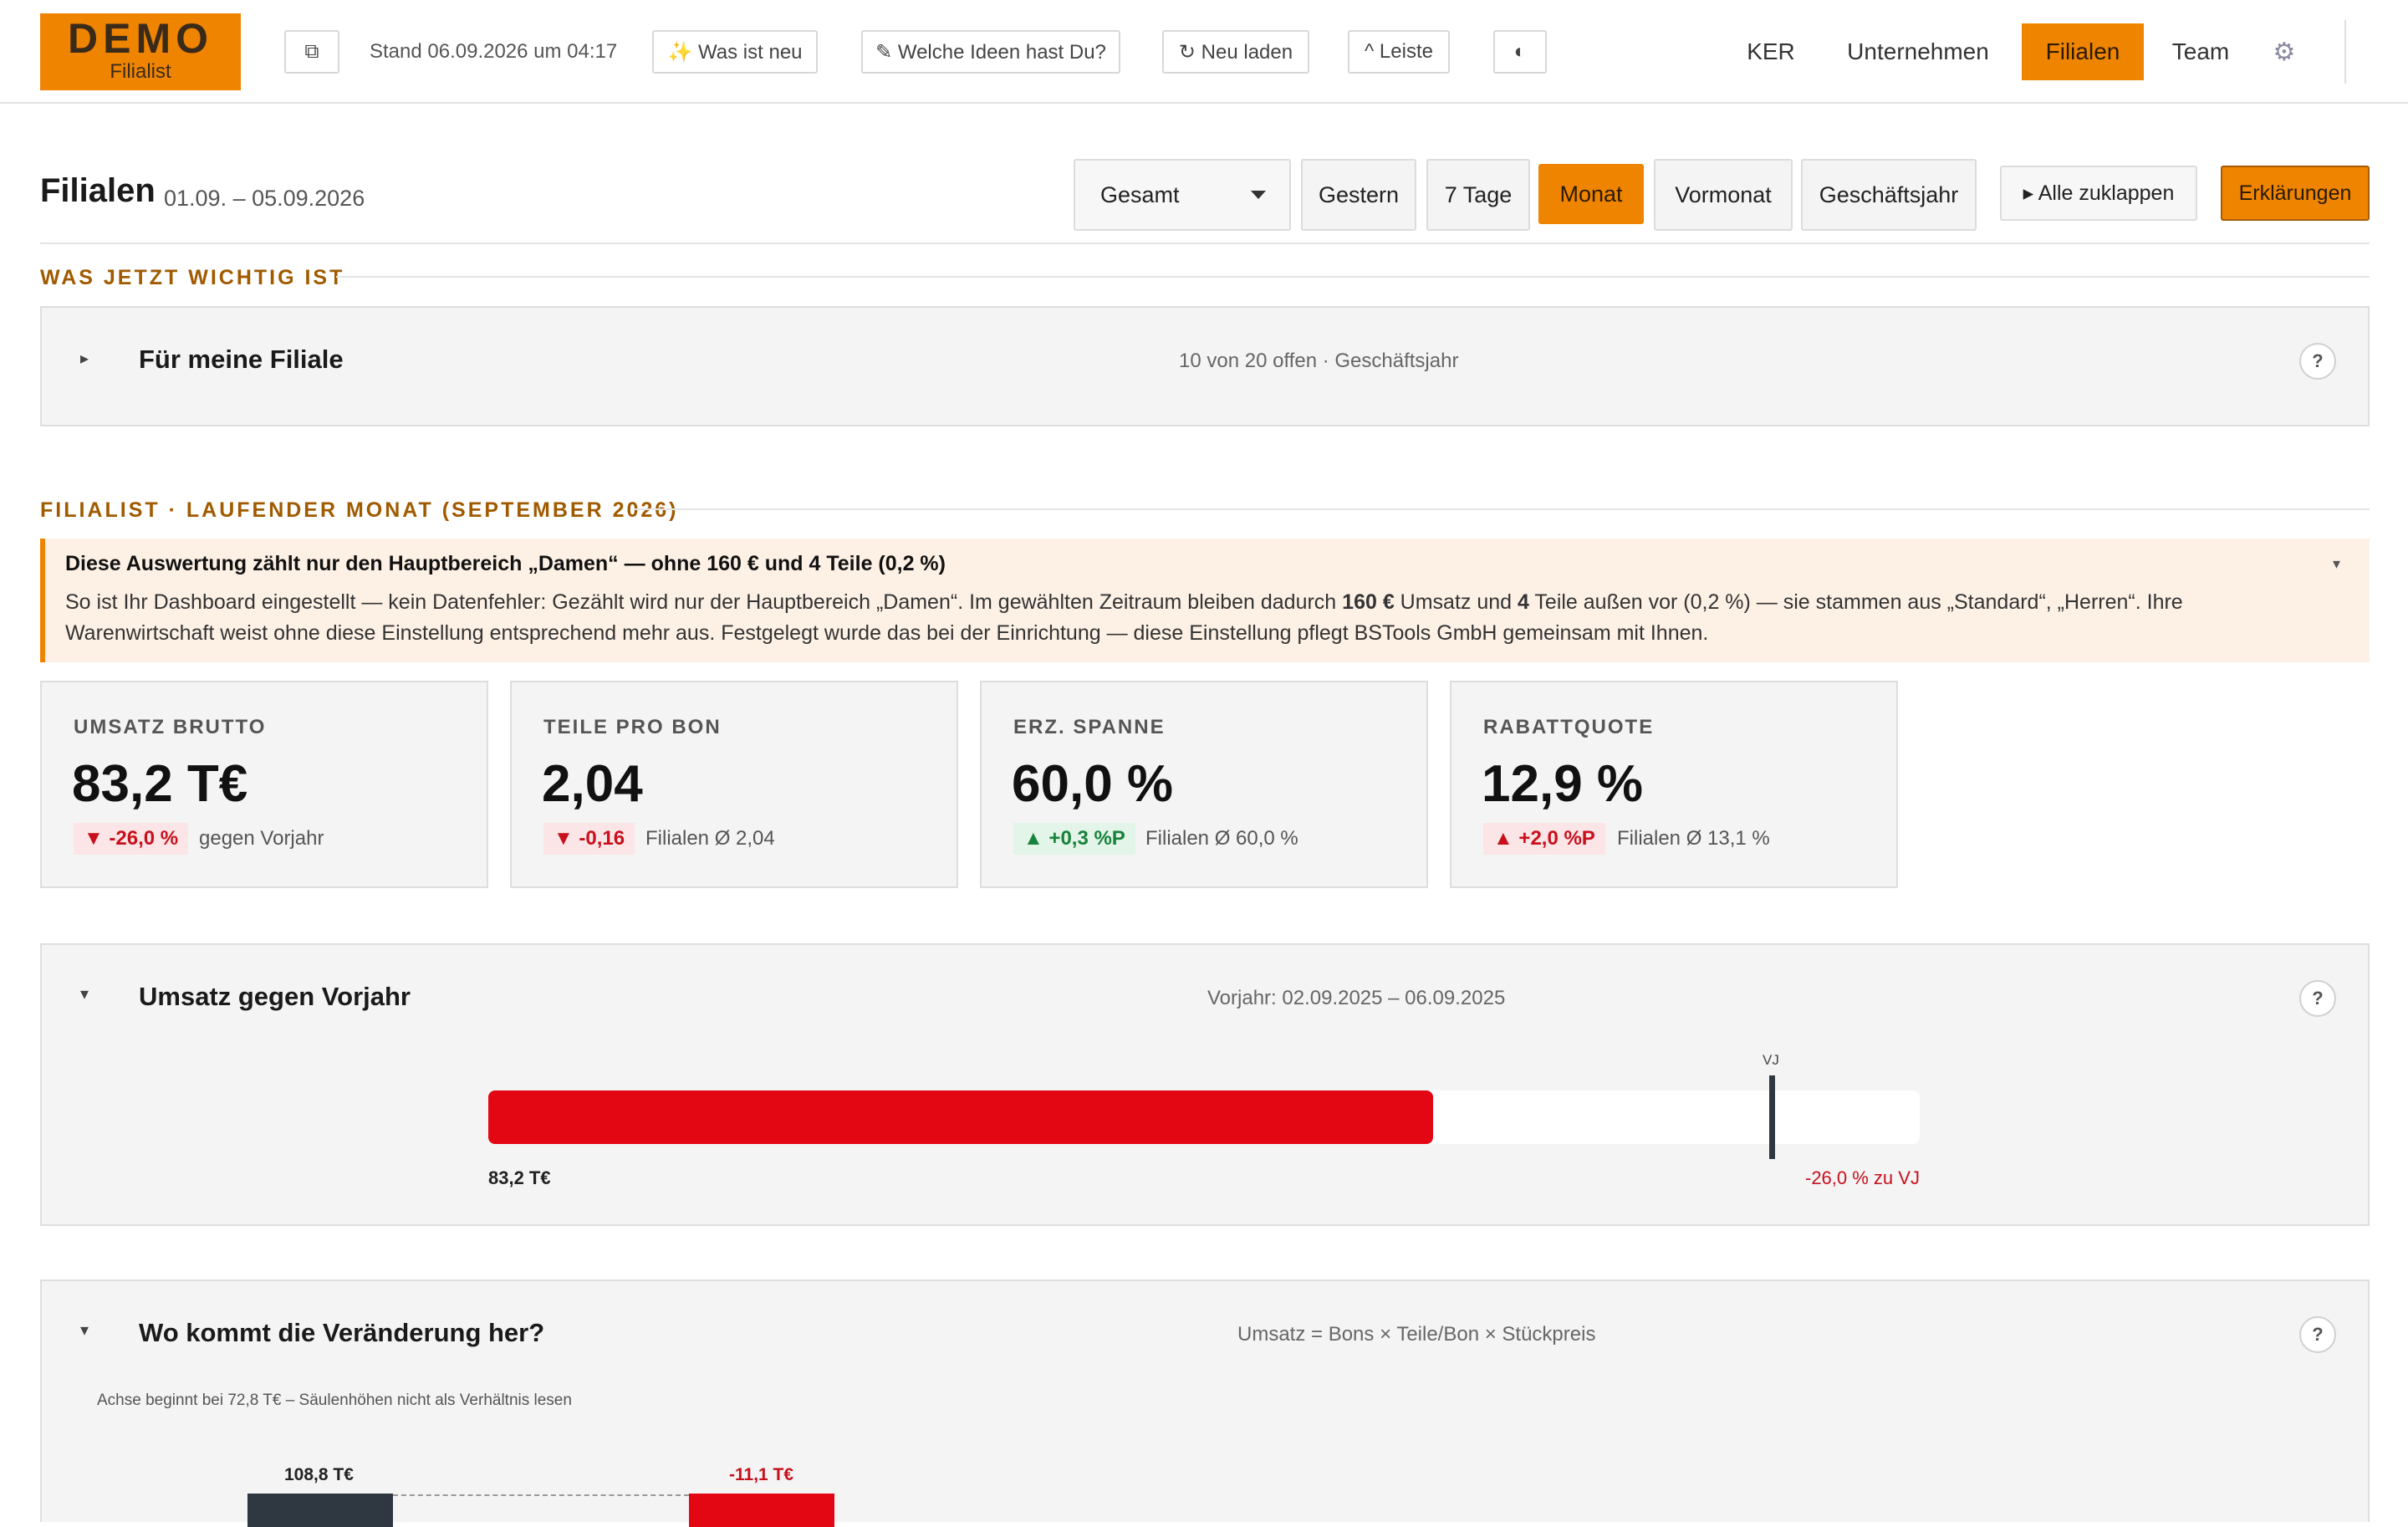  What do you see at coordinates (261, 839) in the screenshot?
I see `kpi-reference: gegen Vorjahr` at bounding box center [261, 839].